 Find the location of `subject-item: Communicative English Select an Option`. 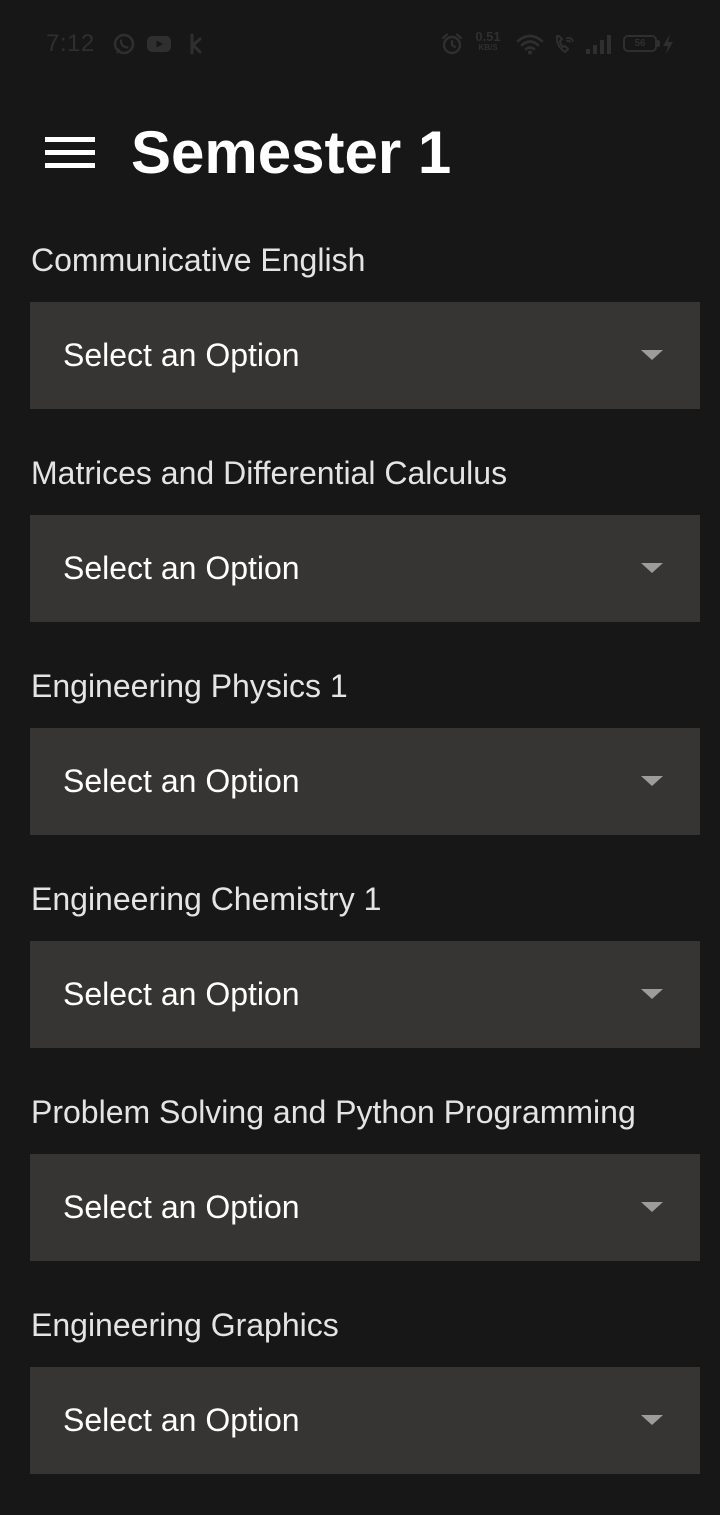

subject-item: Communicative English Select an Option is located at coordinates (365, 343).